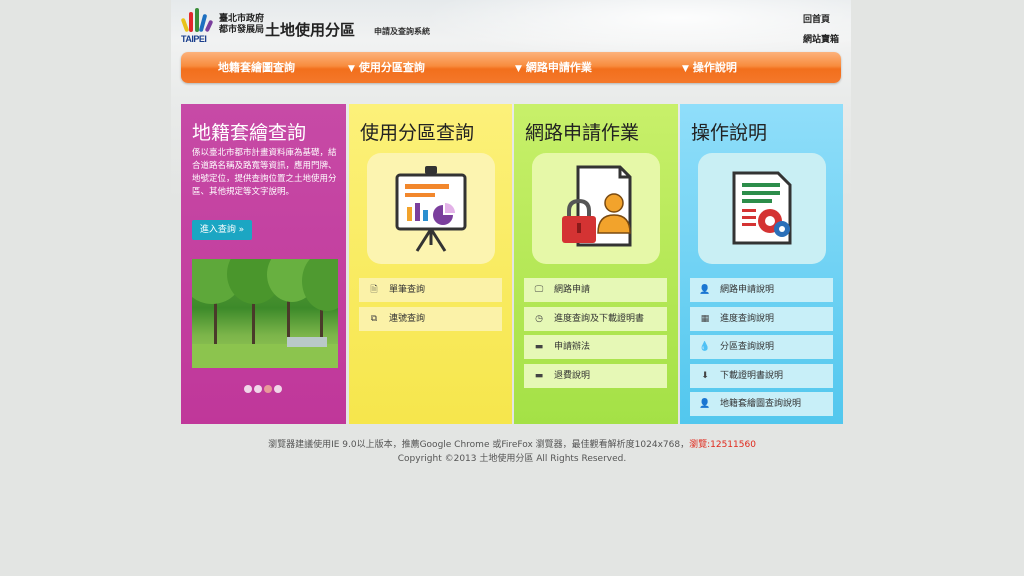 The height and width of the screenshot is (576, 1024). Describe the element at coordinates (539, 318) in the screenshot. I see `clock-icon: ◷` at that location.